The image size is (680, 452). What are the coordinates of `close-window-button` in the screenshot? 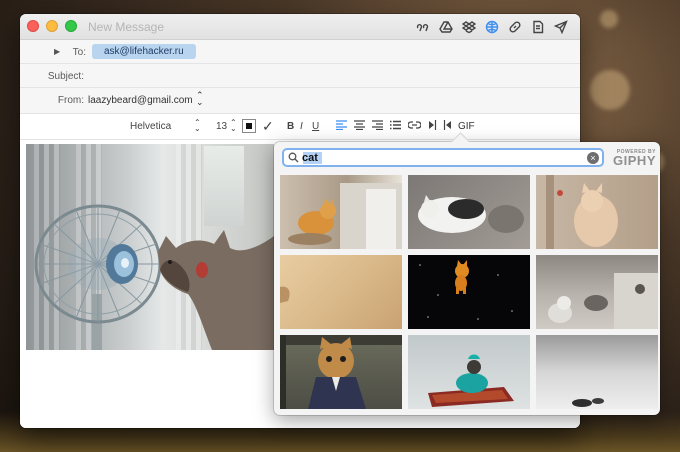 It's located at (33, 26).